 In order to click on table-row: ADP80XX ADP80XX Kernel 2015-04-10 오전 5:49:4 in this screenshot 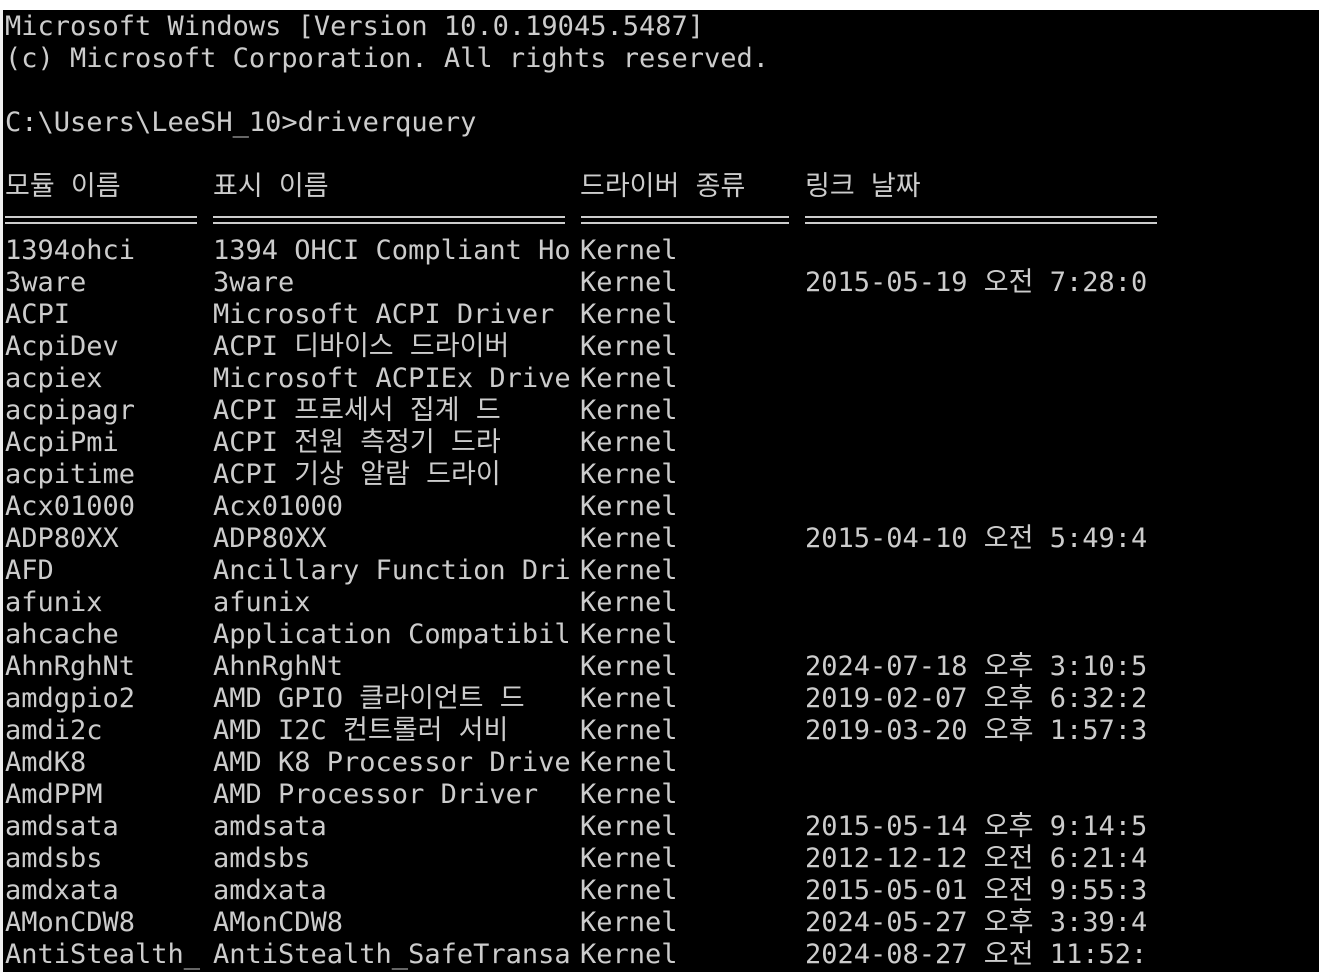, I will do `click(655, 539)`.